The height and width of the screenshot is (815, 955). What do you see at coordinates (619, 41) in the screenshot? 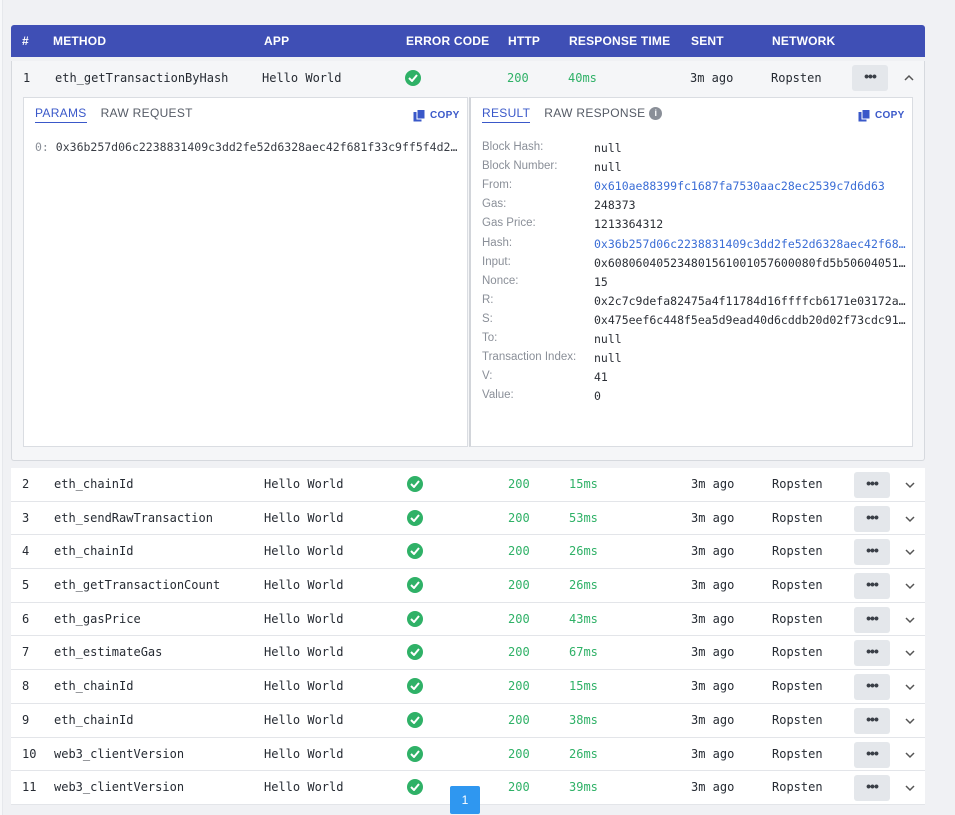
I see `column-header-response-time: RESPONSE TIME` at bounding box center [619, 41].